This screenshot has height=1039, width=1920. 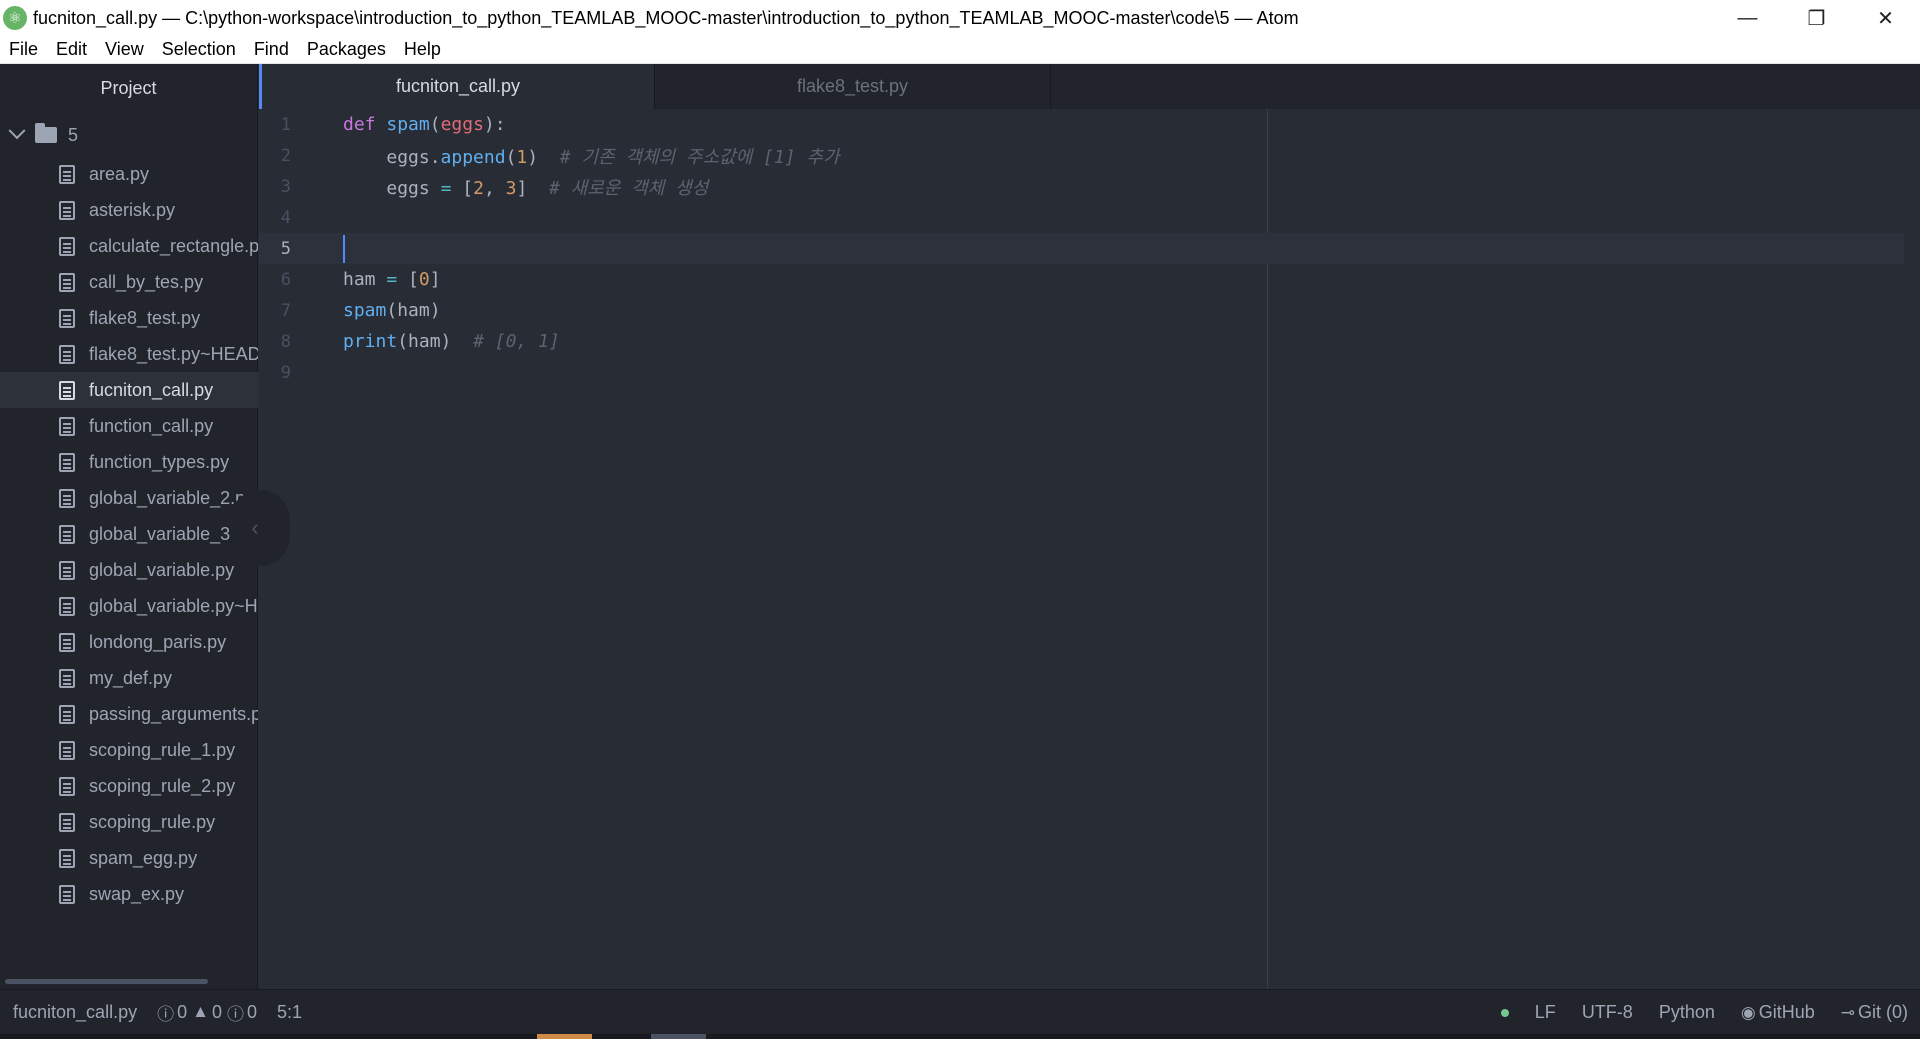 I want to click on menu-view: View, so click(x=124, y=49).